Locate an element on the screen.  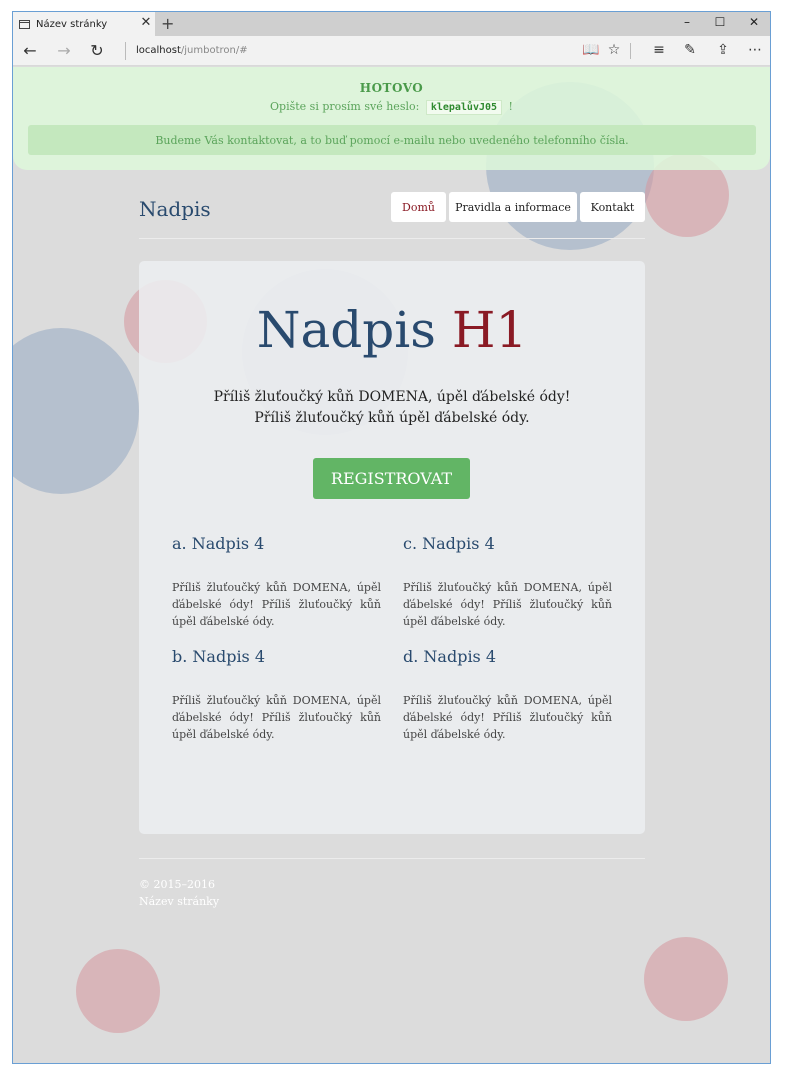
share-icon: ⇪ is located at coordinates (723, 50).